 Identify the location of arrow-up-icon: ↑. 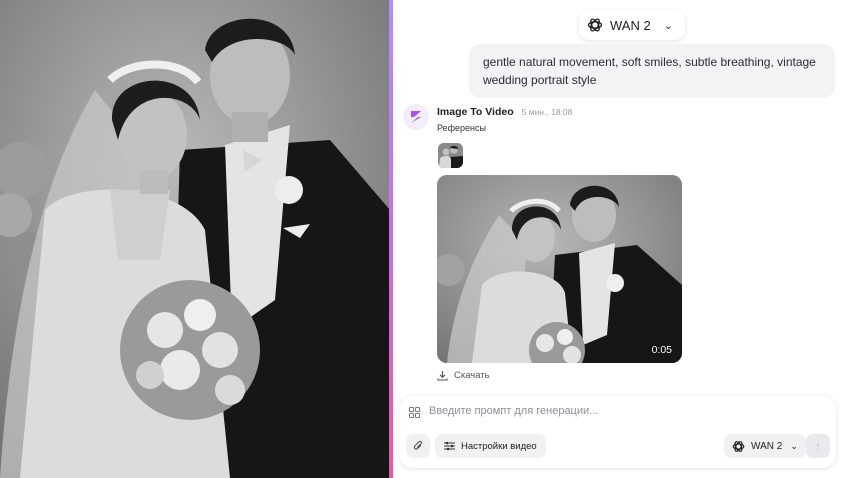
(818, 446).